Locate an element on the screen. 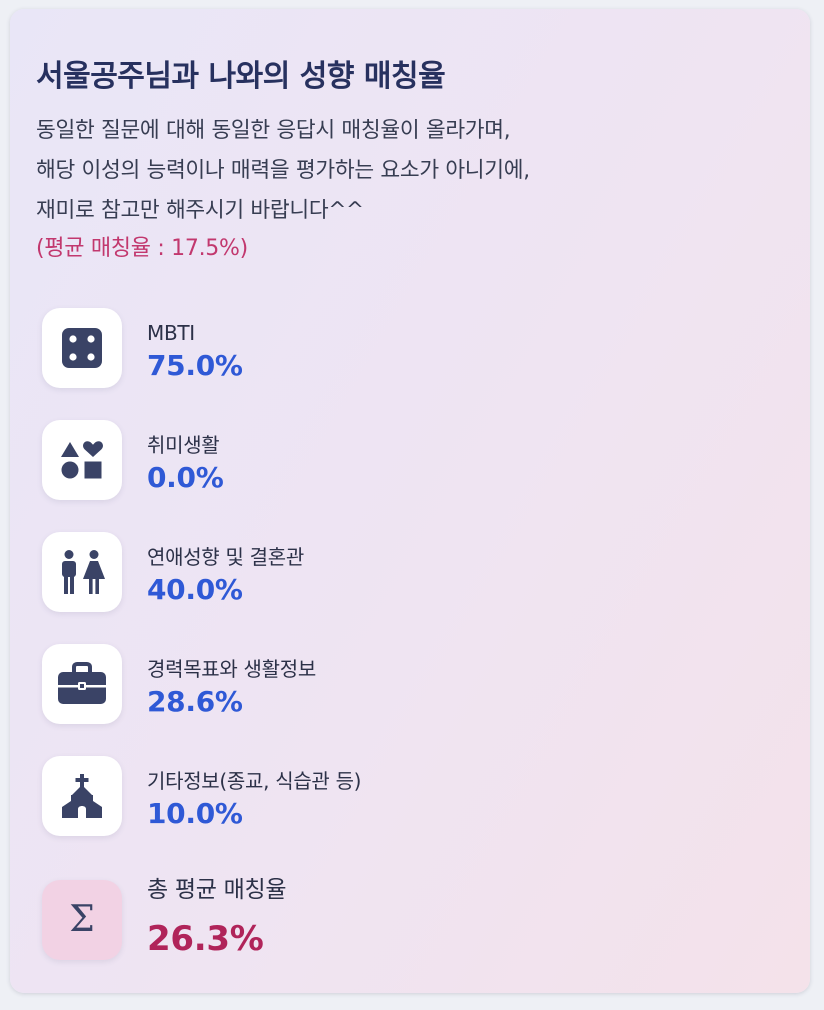 The height and width of the screenshot is (1010, 824). category-label: 연애성향 및 결혼관 is located at coordinates (225, 557).